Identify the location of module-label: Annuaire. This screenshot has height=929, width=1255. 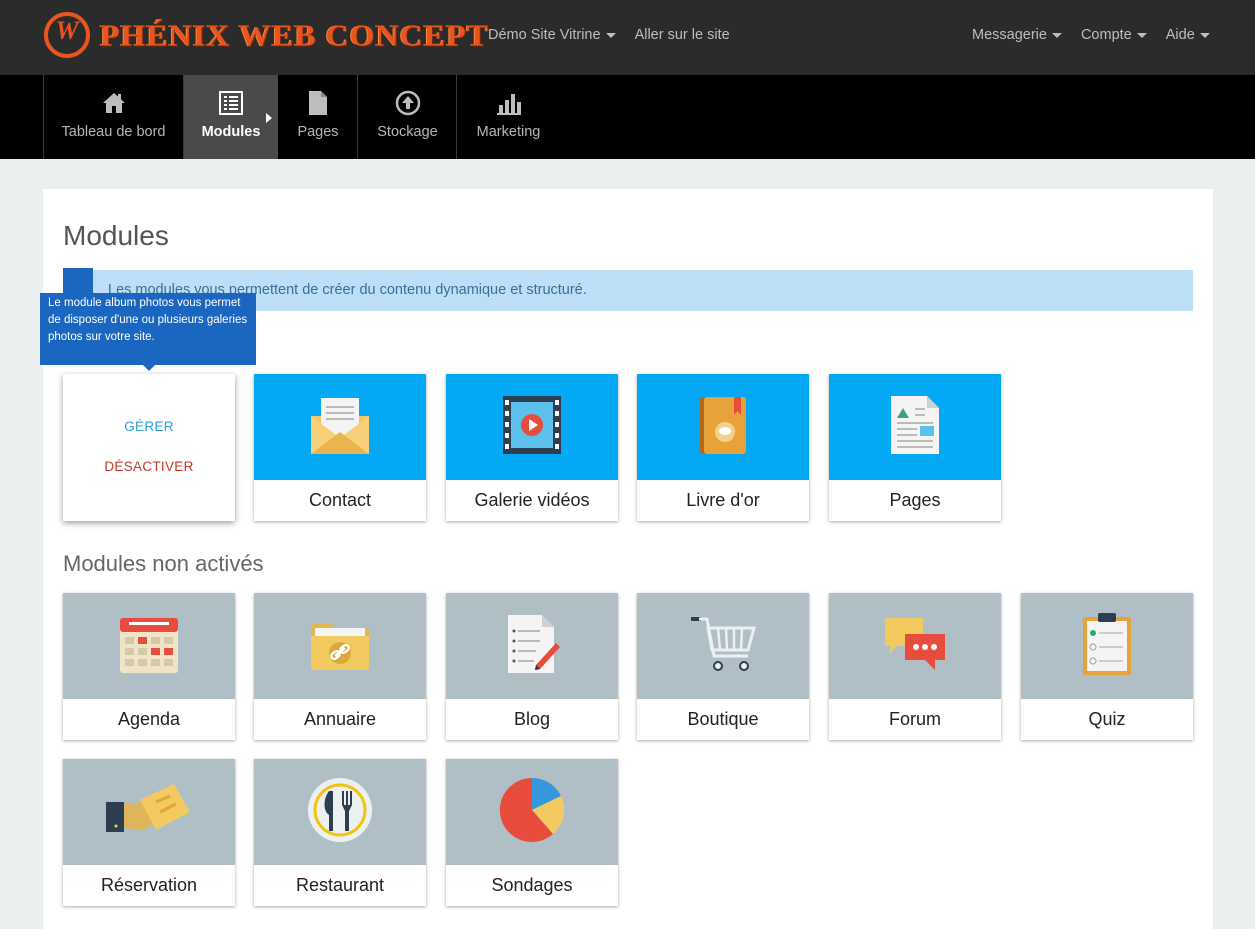
(340, 719).